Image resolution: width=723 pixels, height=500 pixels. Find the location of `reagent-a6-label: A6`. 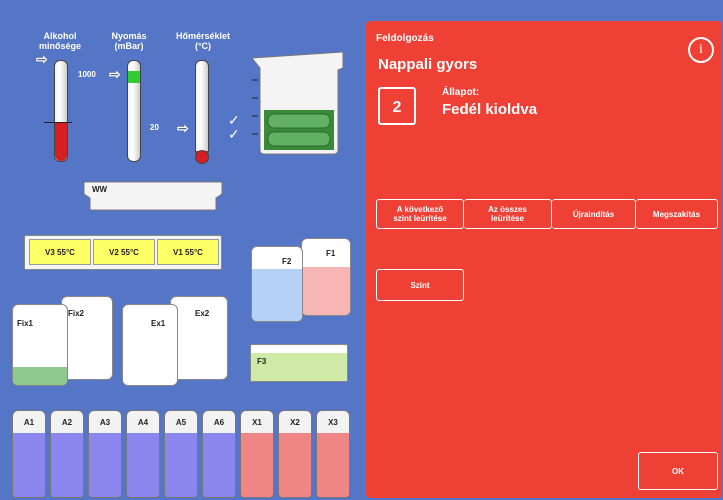

reagent-a6-label: A6 is located at coordinates (219, 422).